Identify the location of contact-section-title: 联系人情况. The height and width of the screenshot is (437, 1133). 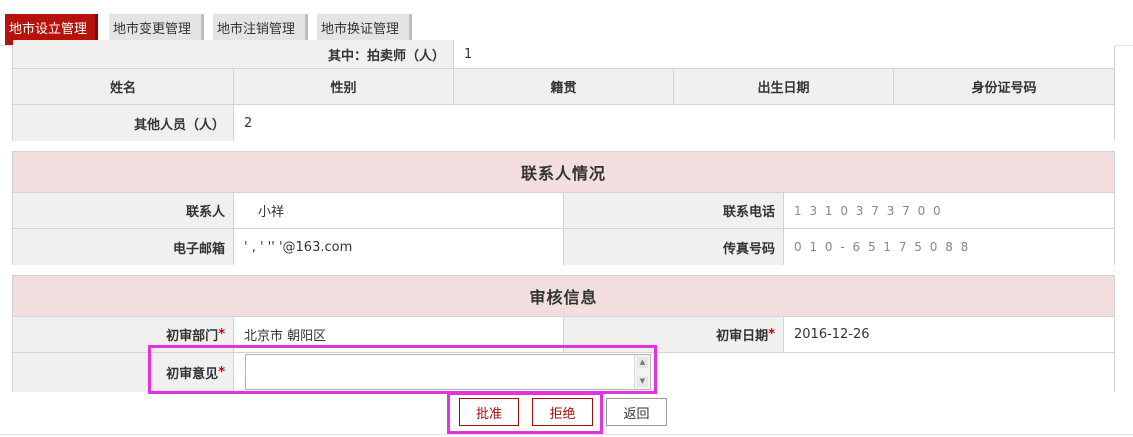
(563, 172).